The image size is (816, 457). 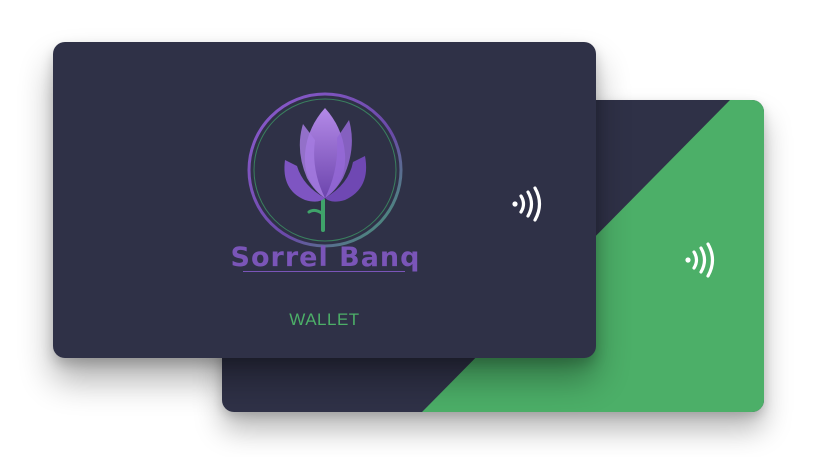 What do you see at coordinates (325, 170) in the screenshot?
I see `tulip-logo-icon` at bounding box center [325, 170].